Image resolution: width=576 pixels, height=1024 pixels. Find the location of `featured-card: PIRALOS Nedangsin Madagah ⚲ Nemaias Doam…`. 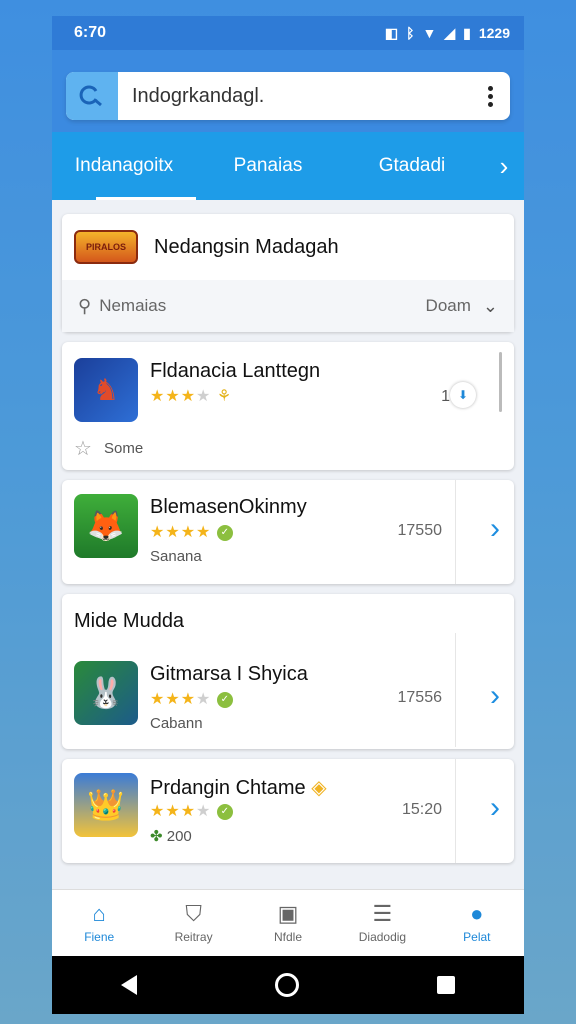

featured-card: PIRALOS Nedangsin Madagah ⚲ Nemaias Doam… is located at coordinates (288, 273).